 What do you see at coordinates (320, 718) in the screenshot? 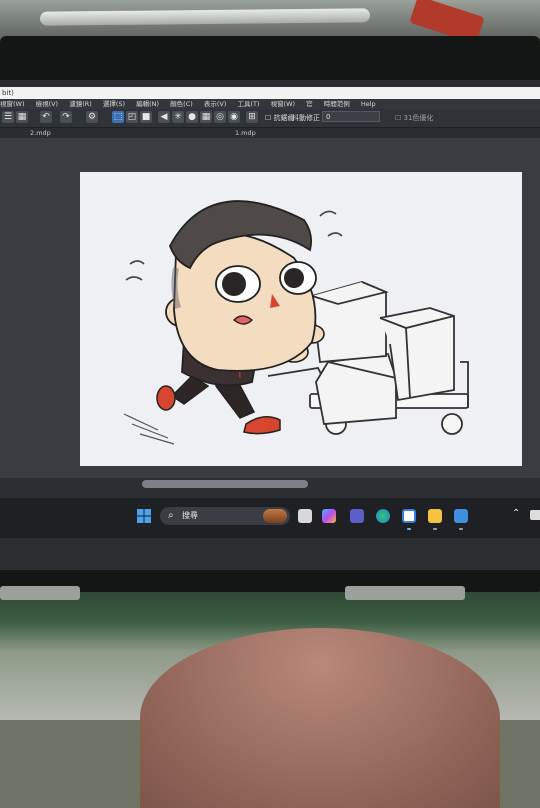
I see `knee` at bounding box center [320, 718].